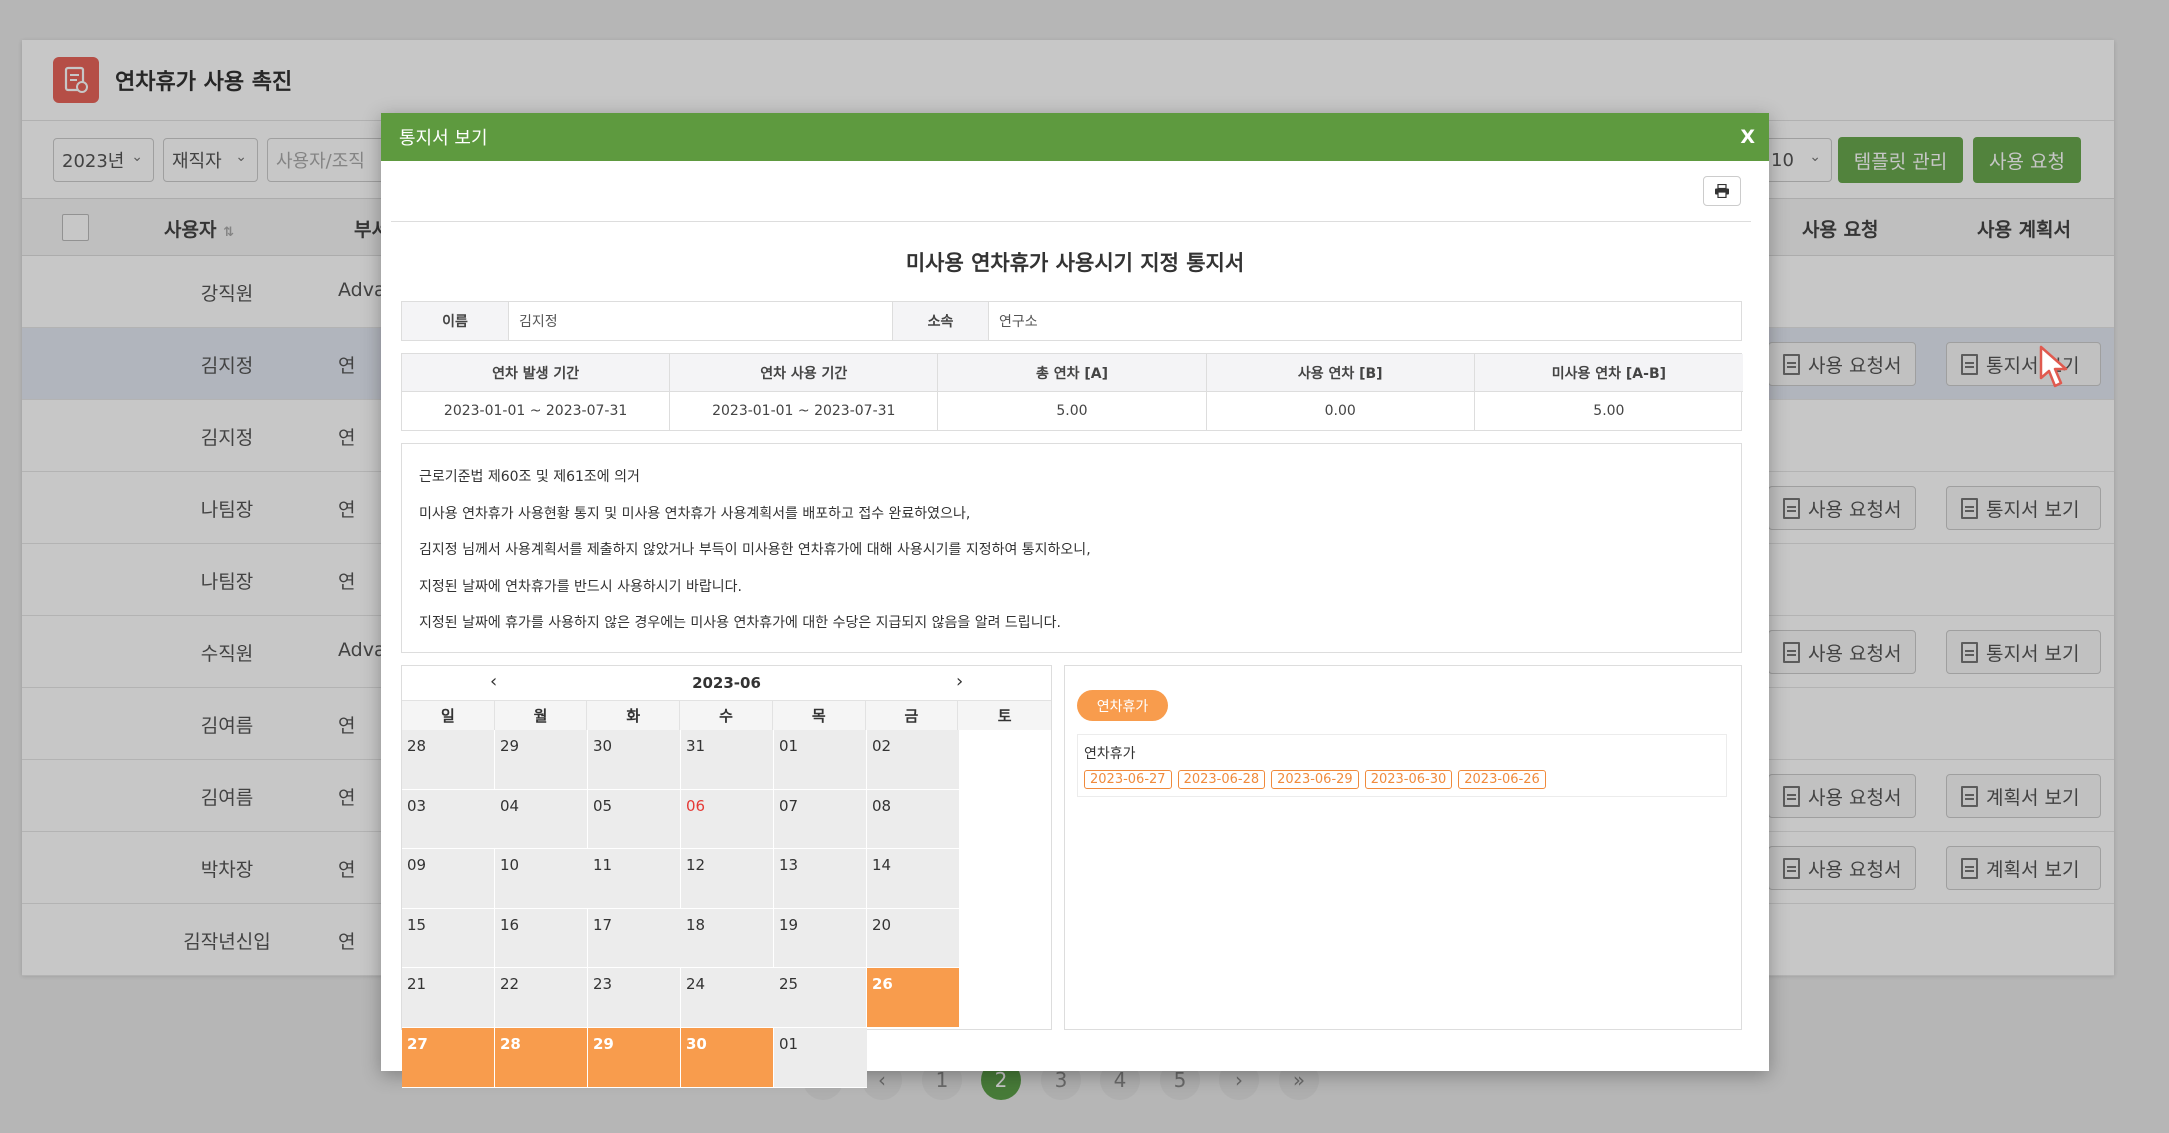  I want to click on calendar-day: 25, so click(820, 998).